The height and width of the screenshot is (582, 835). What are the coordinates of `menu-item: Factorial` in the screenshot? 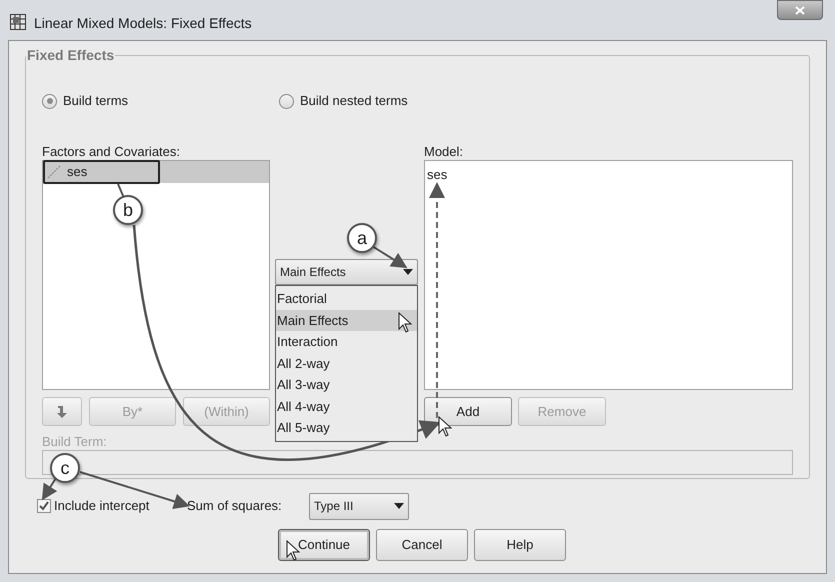 It's located at (346, 299).